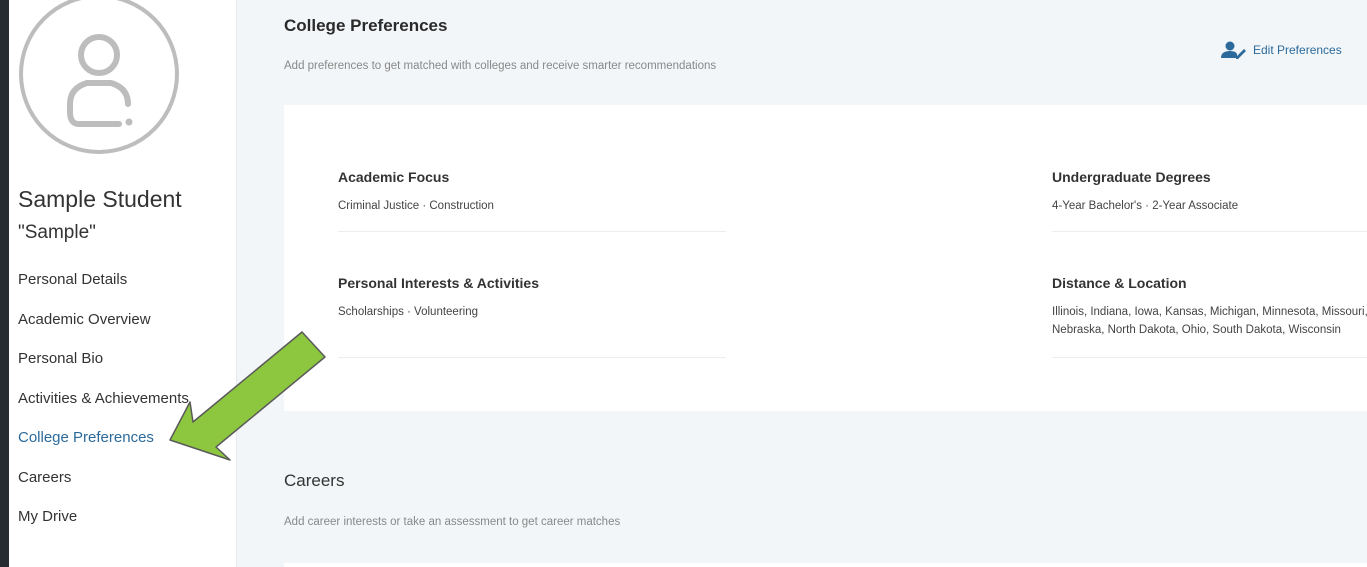 This screenshot has width=1367, height=567. Describe the element at coordinates (1145, 206) in the screenshot. I see `pref-undergraduate-degrees-value: 4-Year Bachelor's · 2-Year Associate` at that location.